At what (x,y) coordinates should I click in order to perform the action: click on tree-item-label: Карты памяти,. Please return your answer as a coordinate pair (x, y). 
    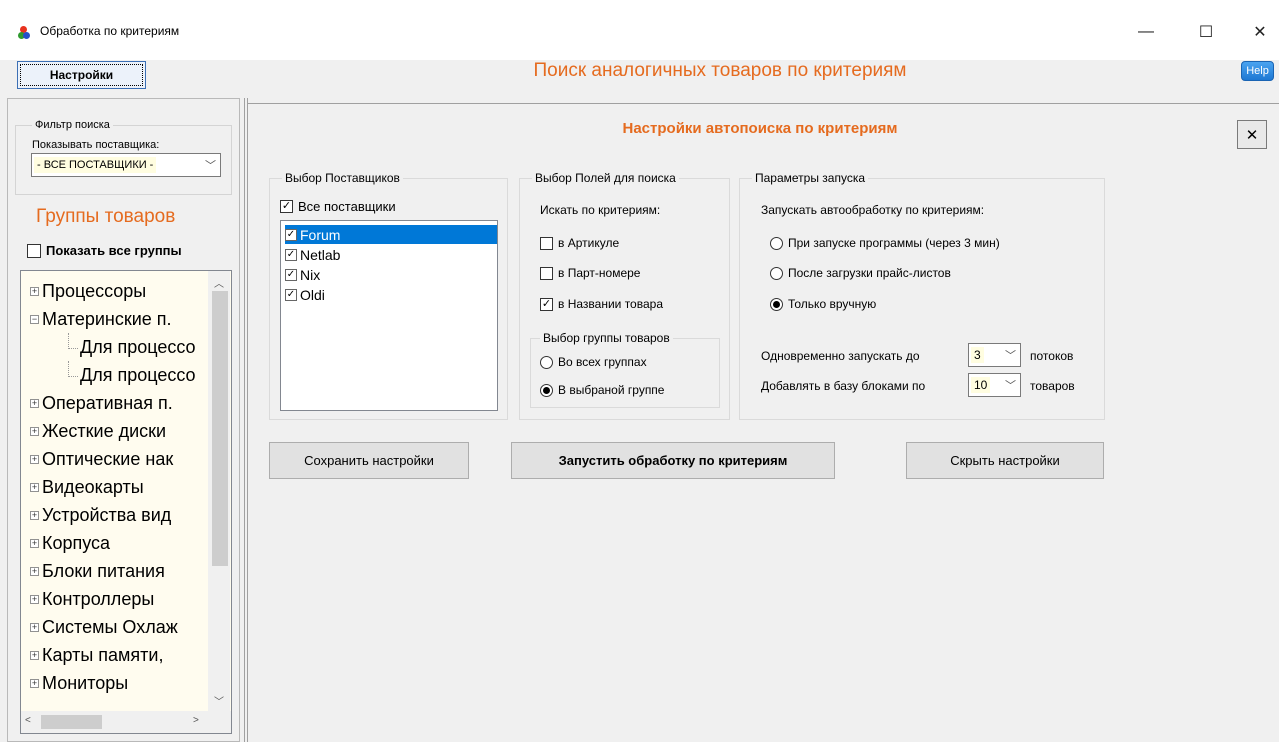
    Looking at the image, I should click on (103, 654).